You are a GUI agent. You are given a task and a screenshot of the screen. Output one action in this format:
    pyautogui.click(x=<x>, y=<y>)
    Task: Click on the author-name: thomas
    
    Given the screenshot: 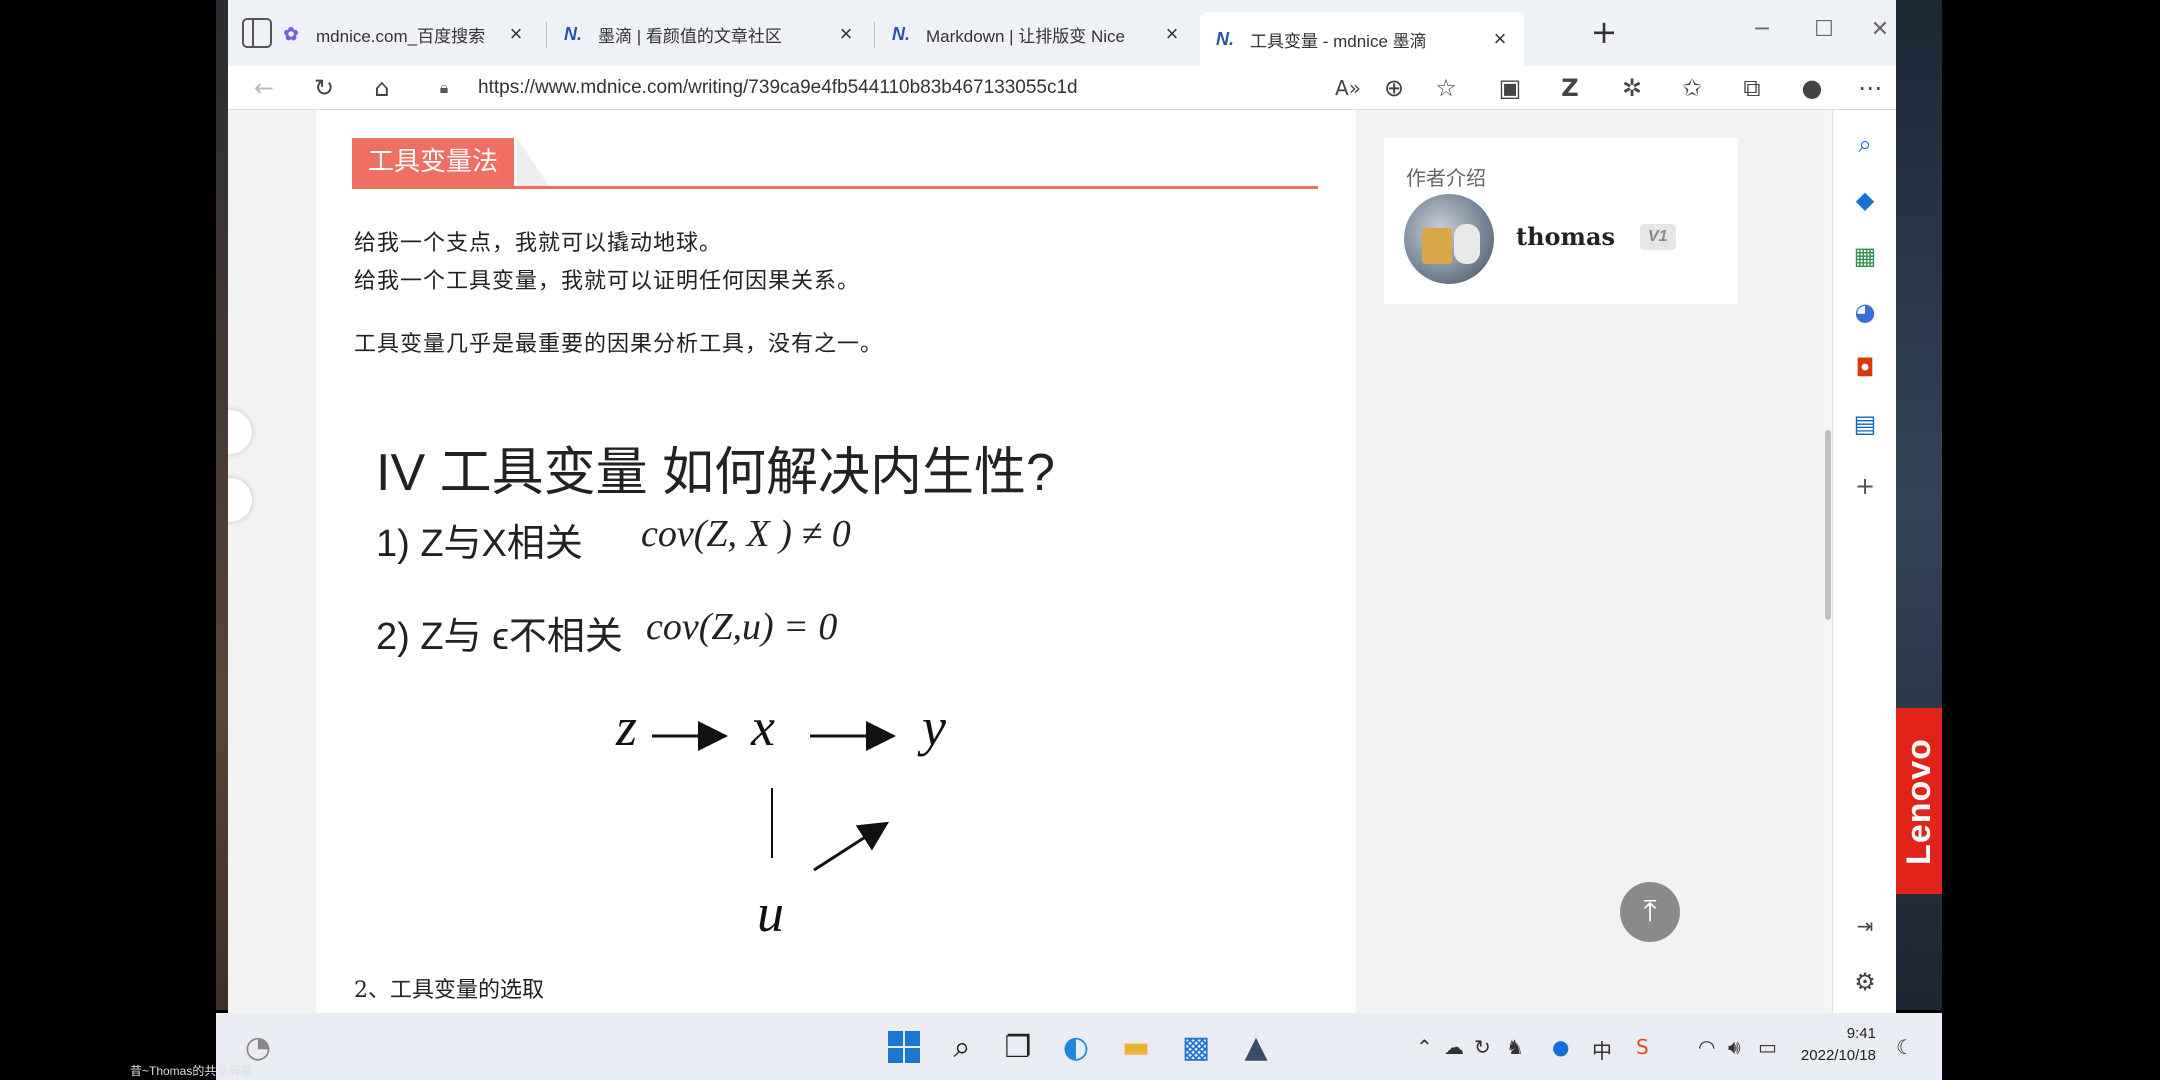 What is the action you would take?
    pyautogui.click(x=1565, y=236)
    